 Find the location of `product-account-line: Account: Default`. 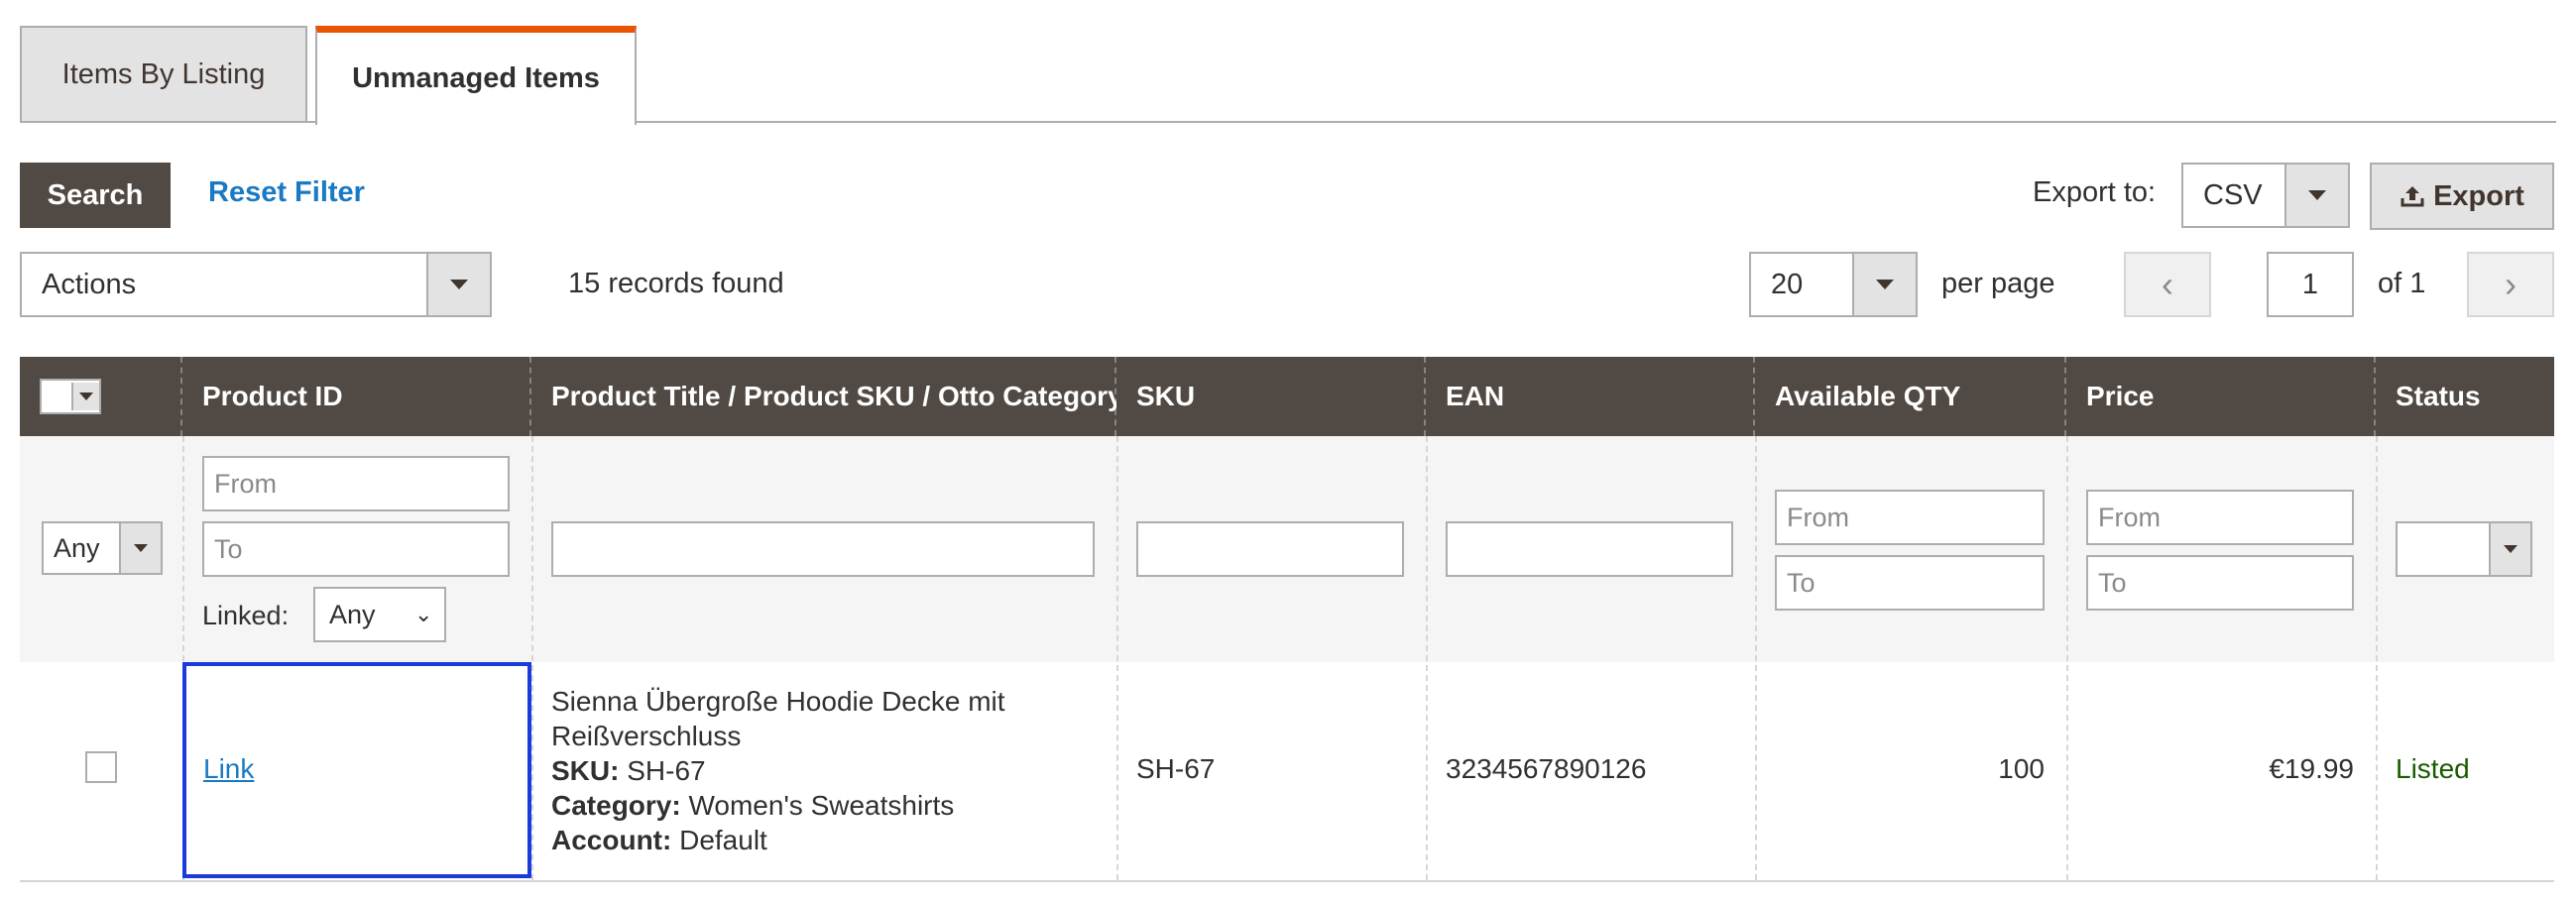

product-account-line: Account: Default is located at coordinates (659, 840).